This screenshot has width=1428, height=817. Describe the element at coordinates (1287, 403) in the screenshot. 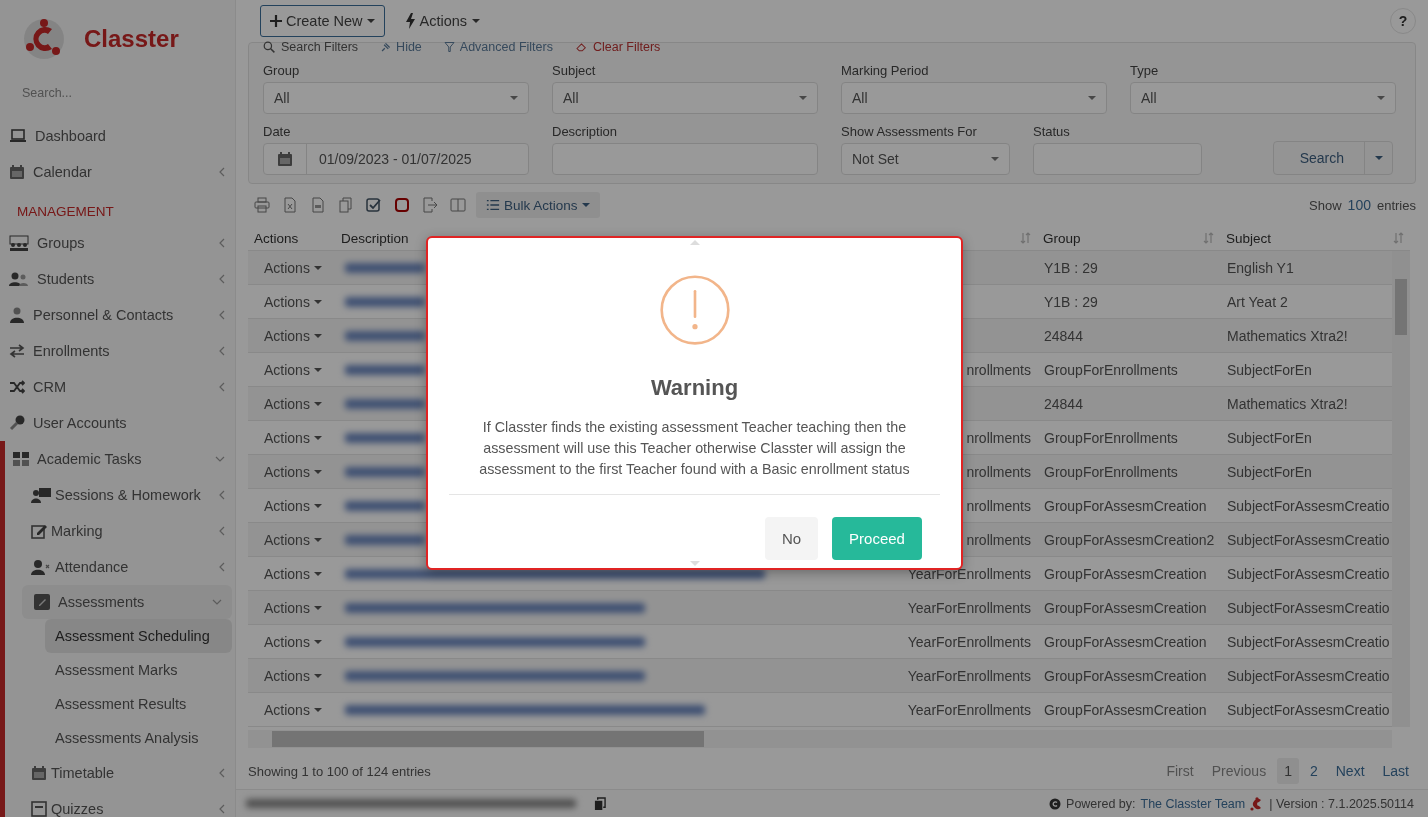

I see `table-cell: Mathematics Xtra2!` at that location.